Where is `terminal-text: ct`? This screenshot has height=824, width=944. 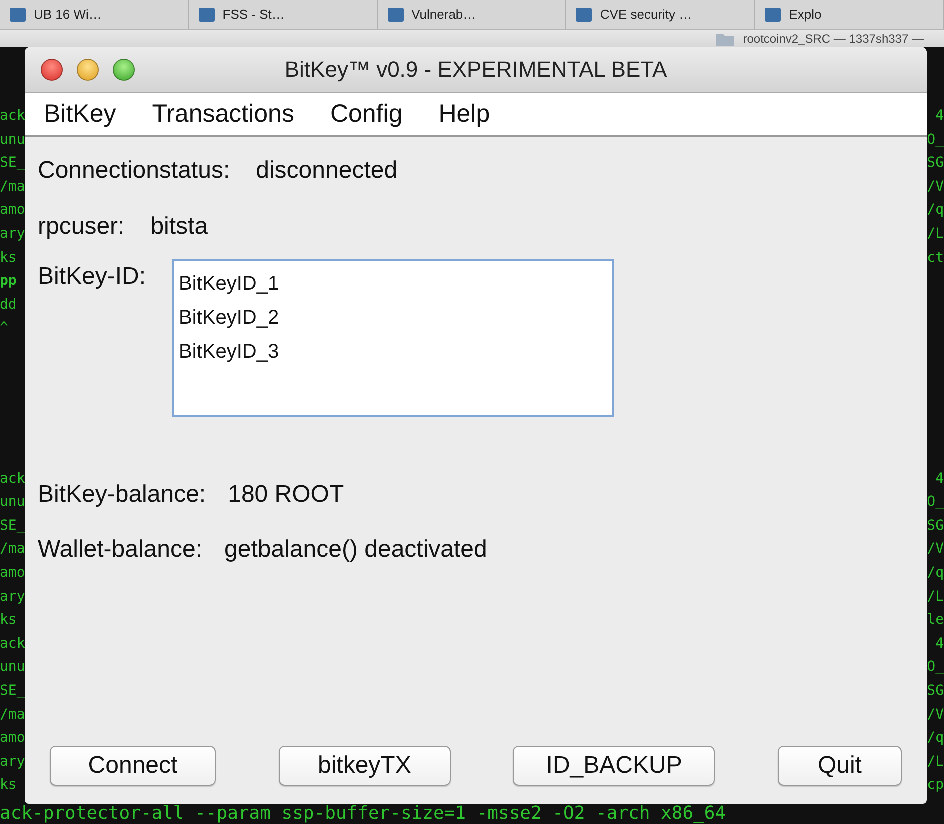
terminal-text: ct is located at coordinates (935, 258).